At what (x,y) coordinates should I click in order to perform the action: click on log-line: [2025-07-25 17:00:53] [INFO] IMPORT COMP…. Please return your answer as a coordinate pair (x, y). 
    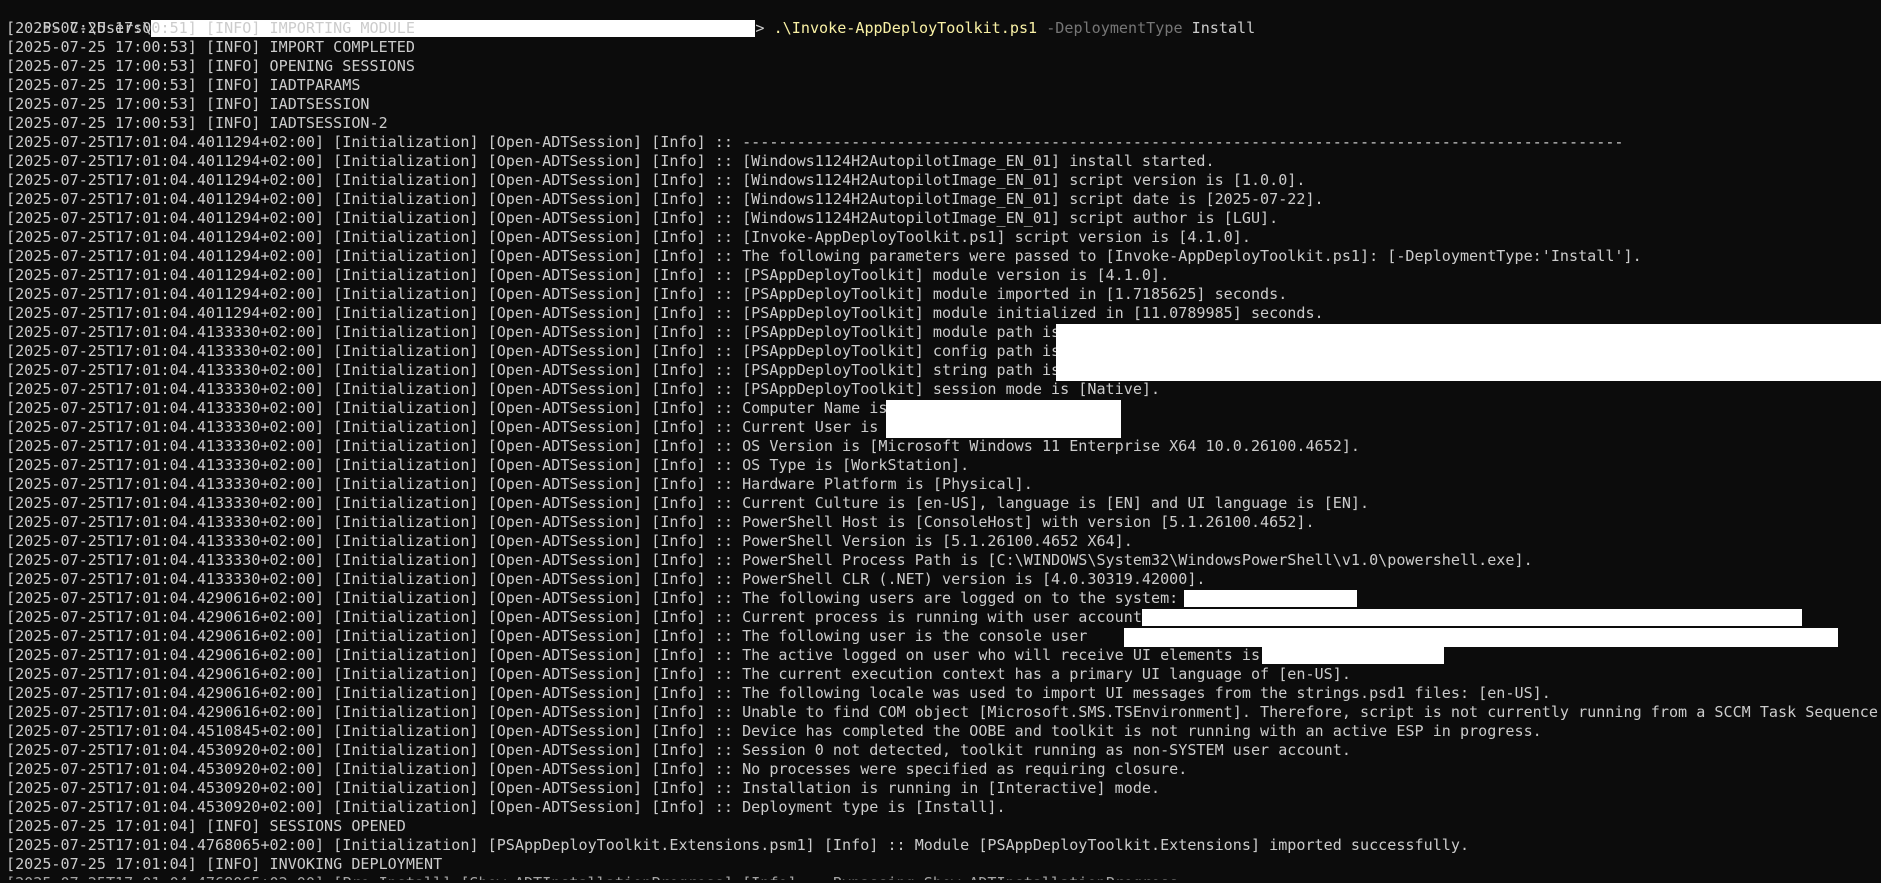
    Looking at the image, I should click on (210, 47).